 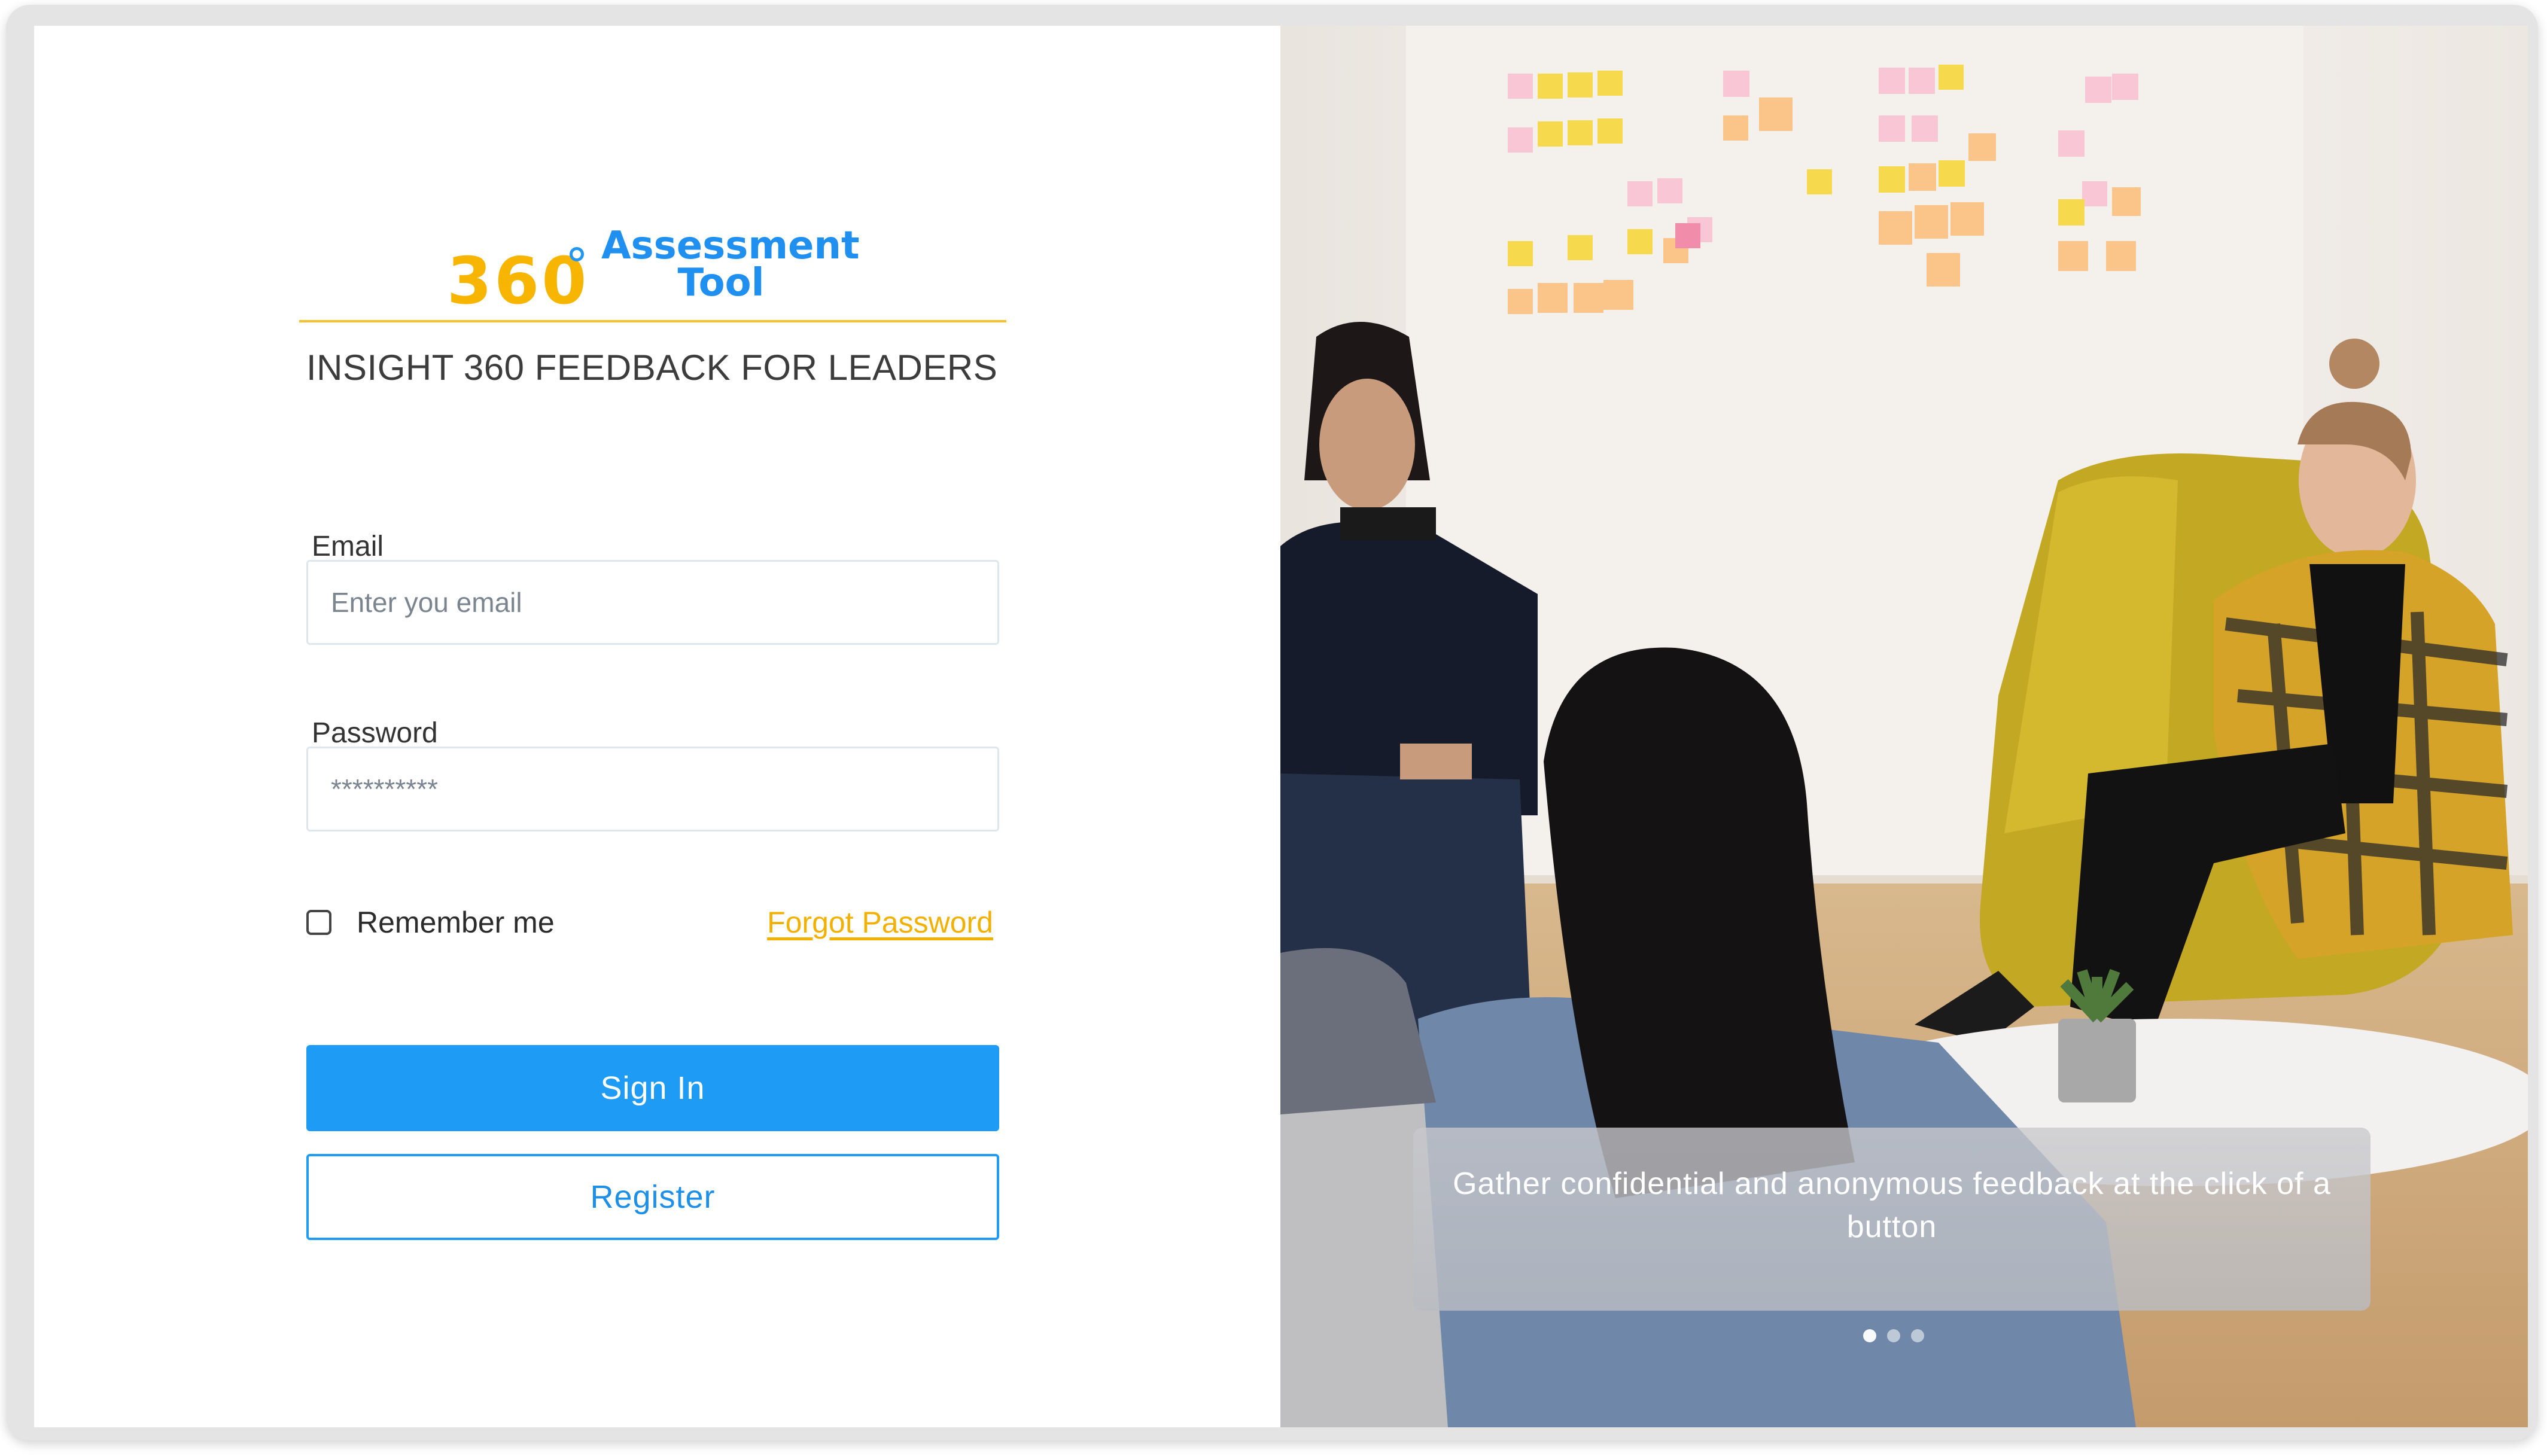 I want to click on sign-in-button: Sign In, so click(x=653, y=1088).